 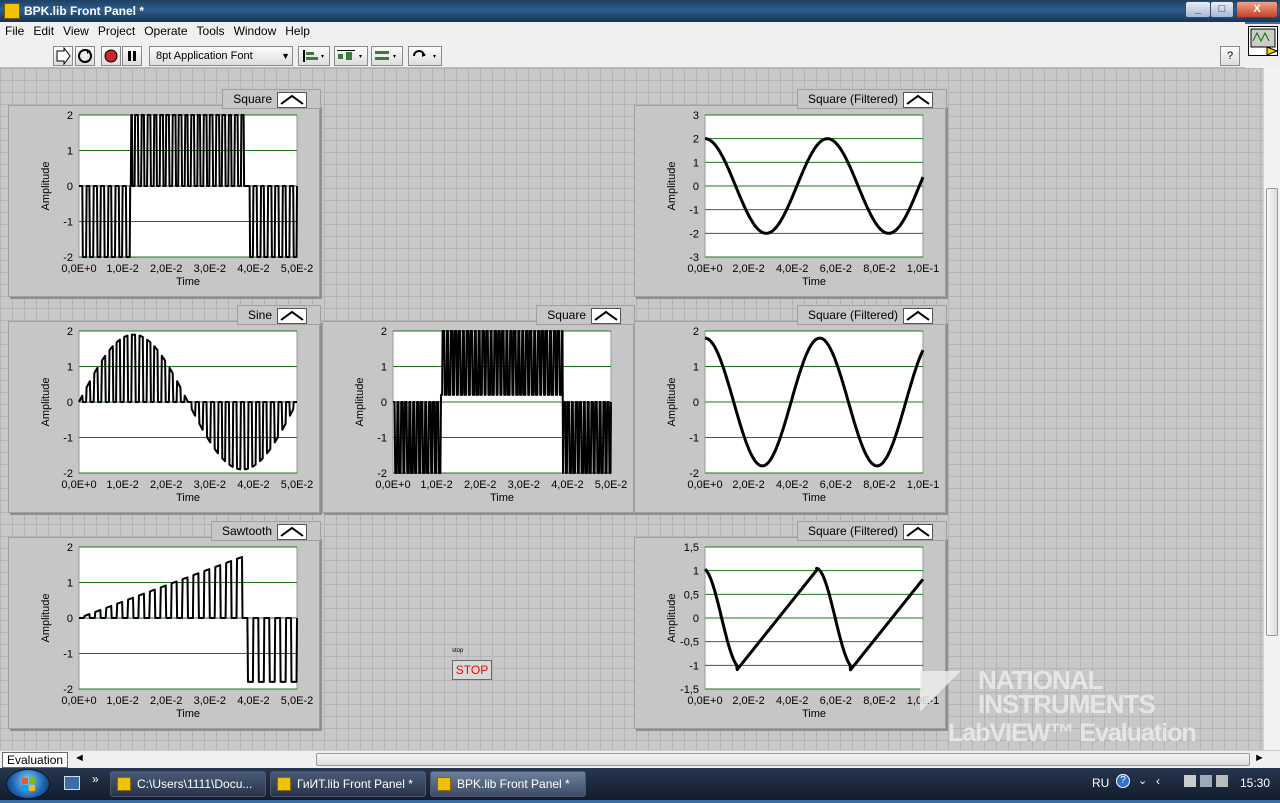 What do you see at coordinates (84, 11) in the screenshot?
I see `window-title: BPK.lib Front Panel *` at bounding box center [84, 11].